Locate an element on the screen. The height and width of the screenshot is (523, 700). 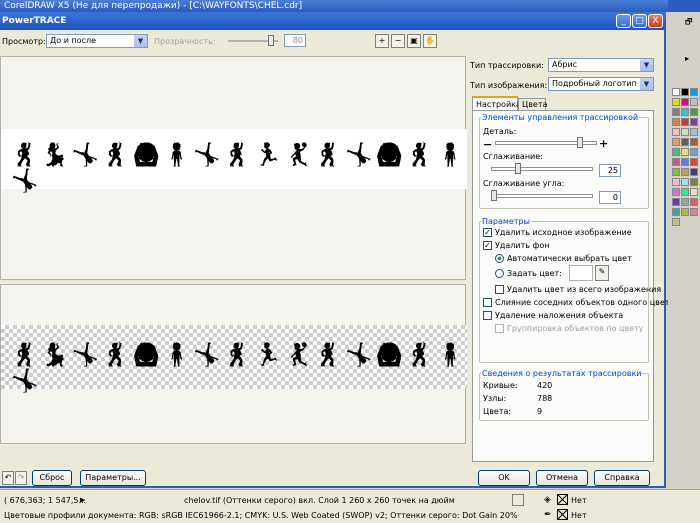
merge-adjacent-checkbox is located at coordinates (487, 302).